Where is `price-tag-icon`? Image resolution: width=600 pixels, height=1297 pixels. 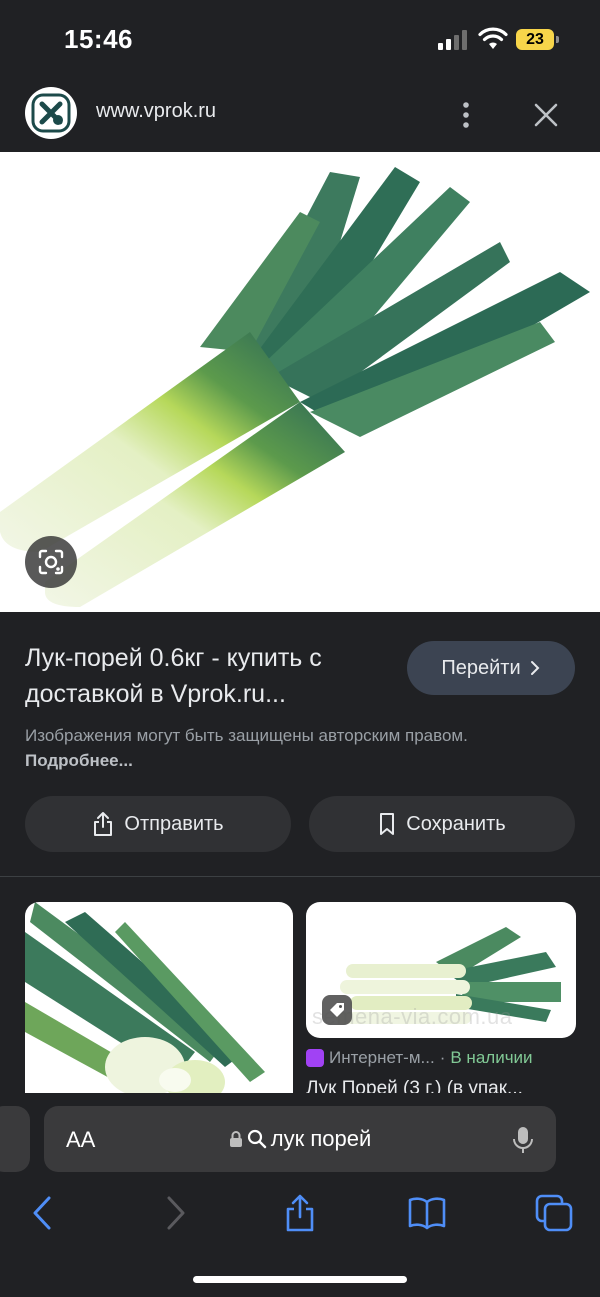
price-tag-icon is located at coordinates (337, 1010).